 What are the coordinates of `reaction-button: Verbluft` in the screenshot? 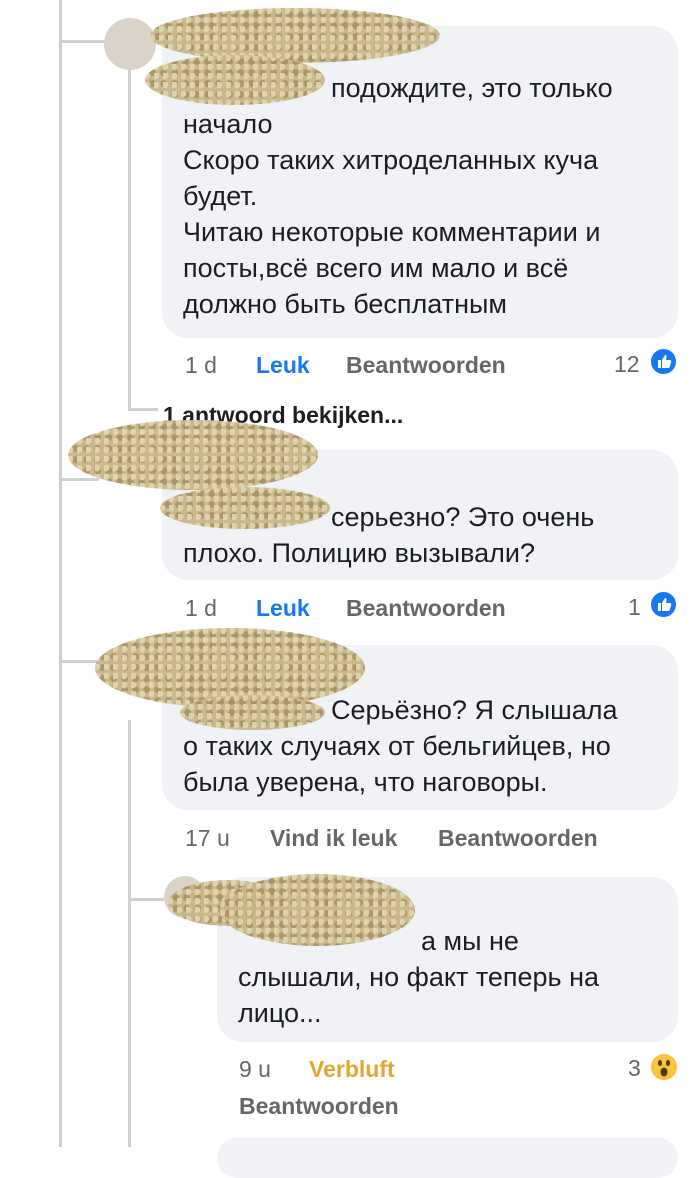 It's located at (352, 1069).